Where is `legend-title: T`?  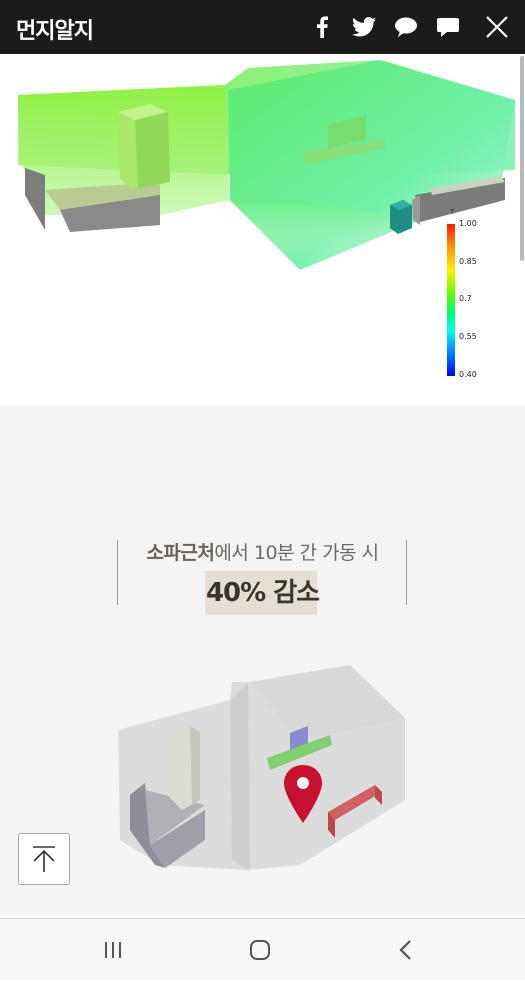
legend-title: T is located at coordinates (452, 212).